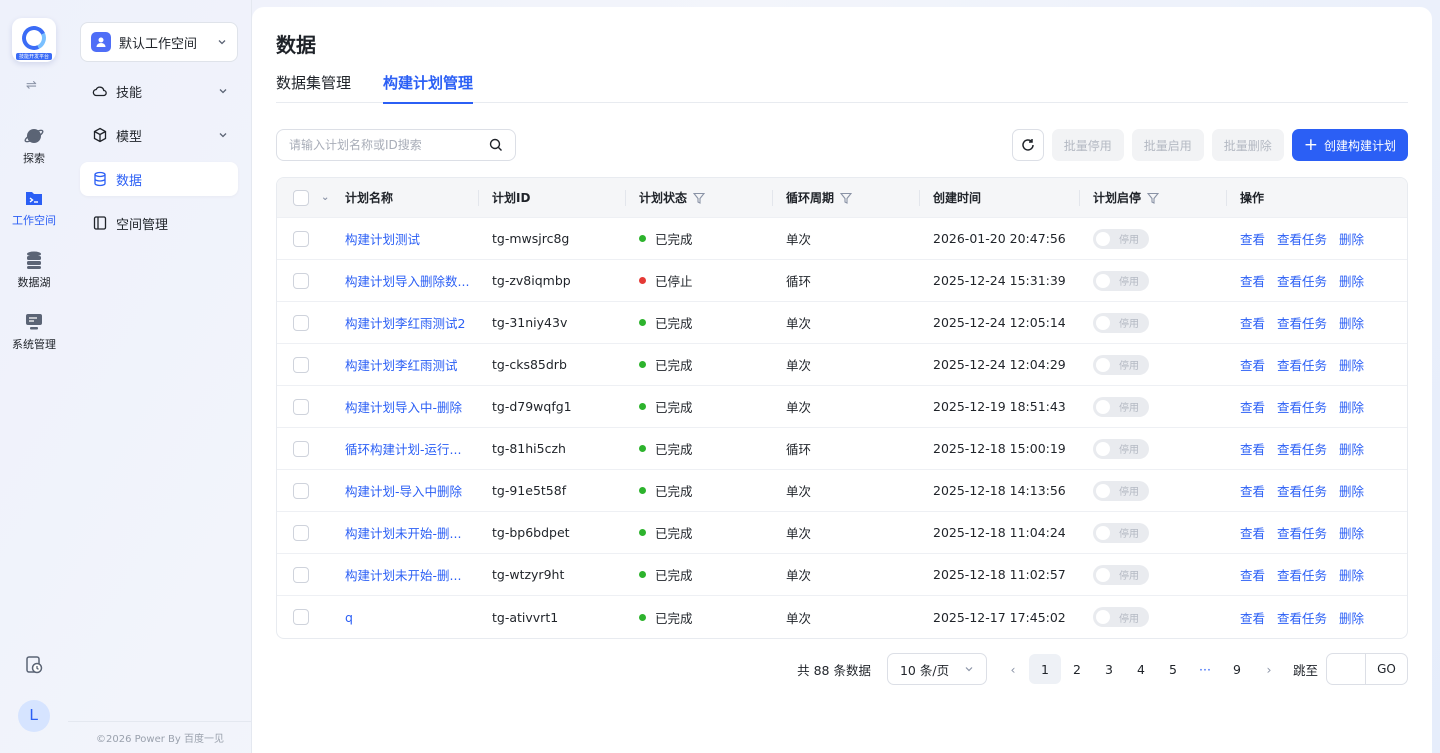  I want to click on nav-item-models: 模型, so click(159, 135).